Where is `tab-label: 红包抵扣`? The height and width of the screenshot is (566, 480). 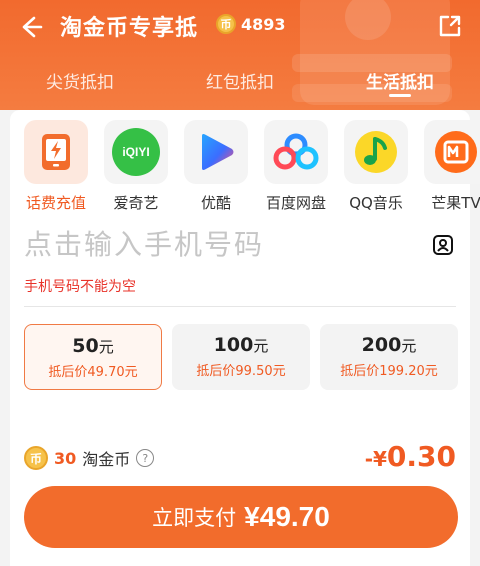 tab-label: 红包抵扣 is located at coordinates (240, 83).